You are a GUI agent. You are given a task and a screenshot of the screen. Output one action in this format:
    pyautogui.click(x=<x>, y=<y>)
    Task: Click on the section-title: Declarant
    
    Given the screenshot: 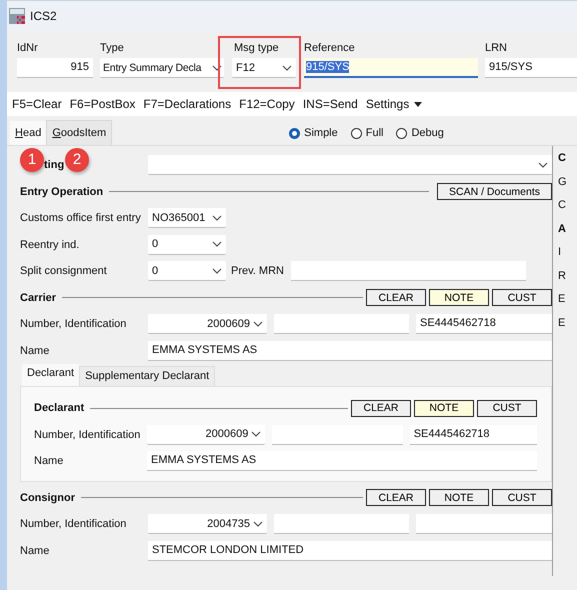 What is the action you would take?
    pyautogui.click(x=59, y=408)
    